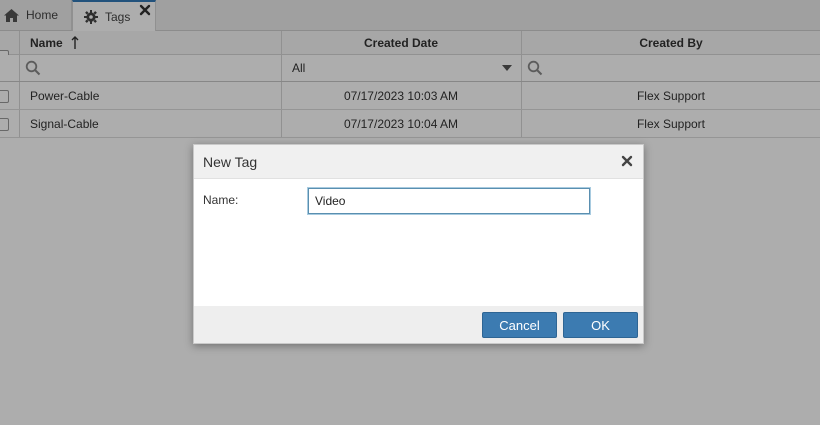 The width and height of the screenshot is (820, 425). I want to click on cancel-button: Cancel, so click(519, 325).